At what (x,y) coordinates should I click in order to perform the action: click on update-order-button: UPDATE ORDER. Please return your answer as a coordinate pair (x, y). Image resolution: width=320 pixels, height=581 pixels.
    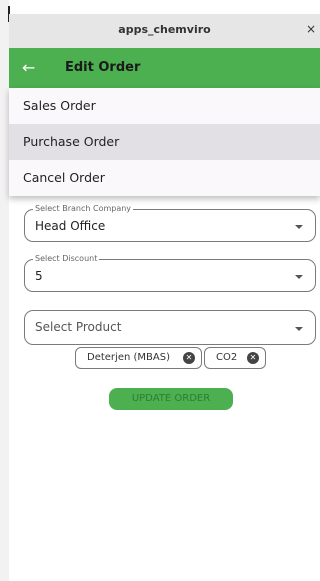
    Looking at the image, I should click on (171, 399).